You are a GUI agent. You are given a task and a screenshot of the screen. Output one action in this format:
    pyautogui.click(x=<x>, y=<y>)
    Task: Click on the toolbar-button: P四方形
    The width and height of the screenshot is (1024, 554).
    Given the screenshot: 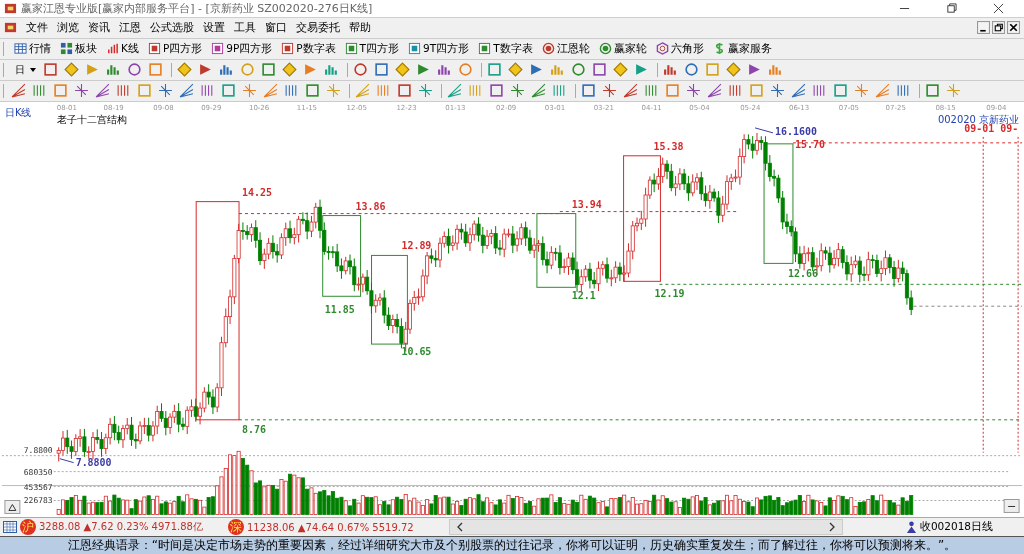 What is the action you would take?
    pyautogui.click(x=175, y=48)
    